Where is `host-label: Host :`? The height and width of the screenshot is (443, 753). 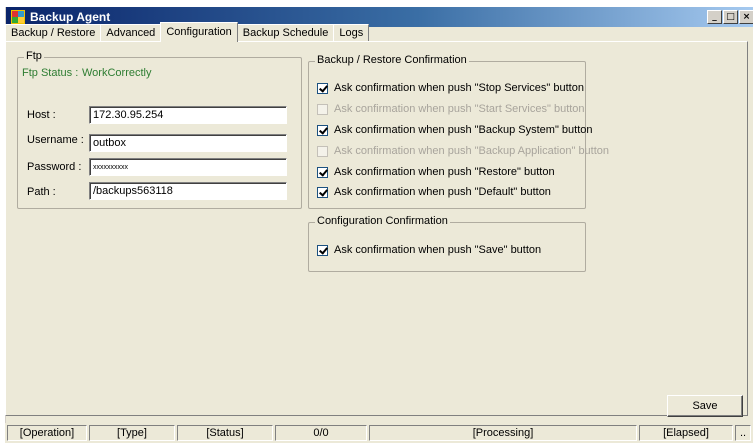
host-label: Host : is located at coordinates (41, 115).